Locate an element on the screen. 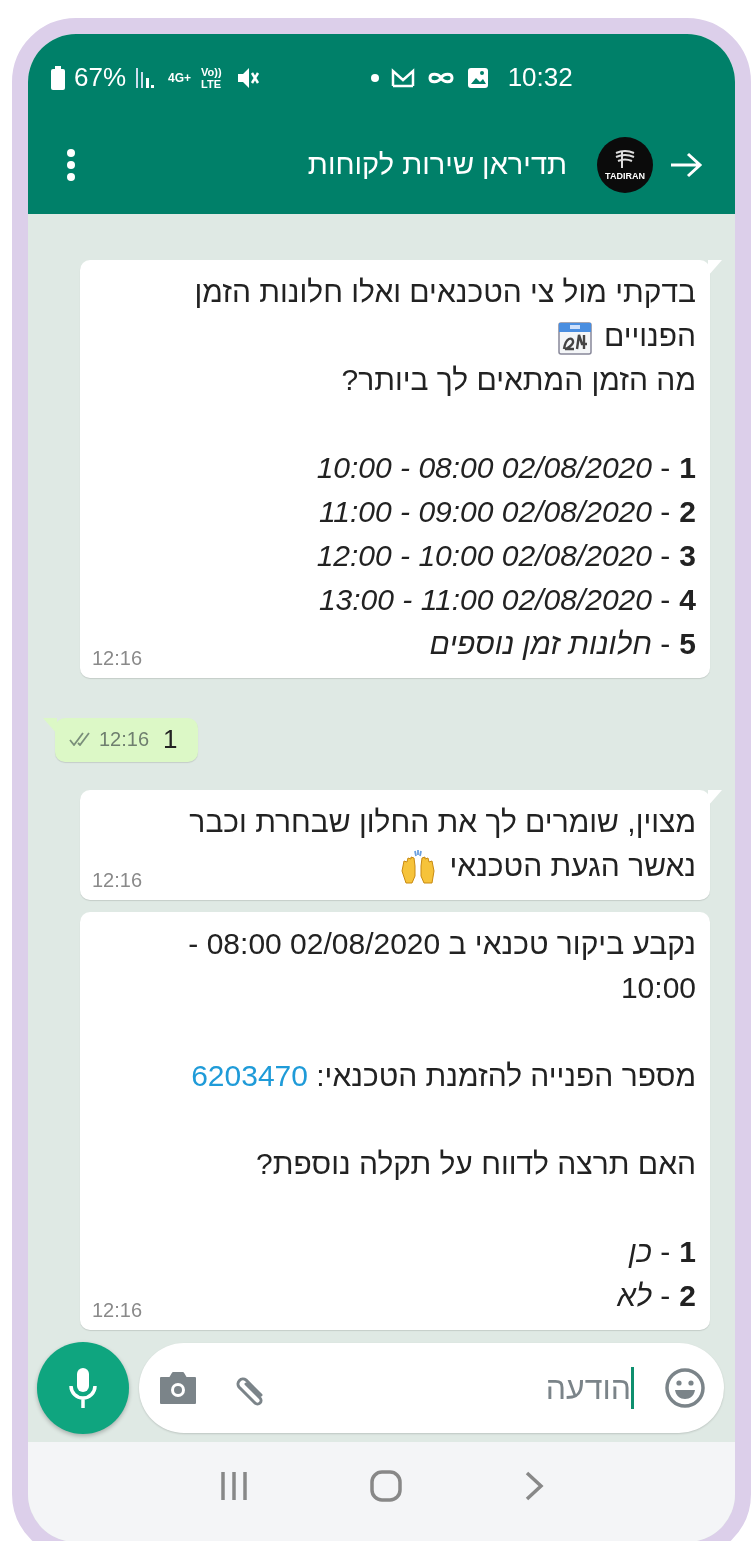 The height and width of the screenshot is (1541, 751). recent-apps-icon is located at coordinates (233, 1486).